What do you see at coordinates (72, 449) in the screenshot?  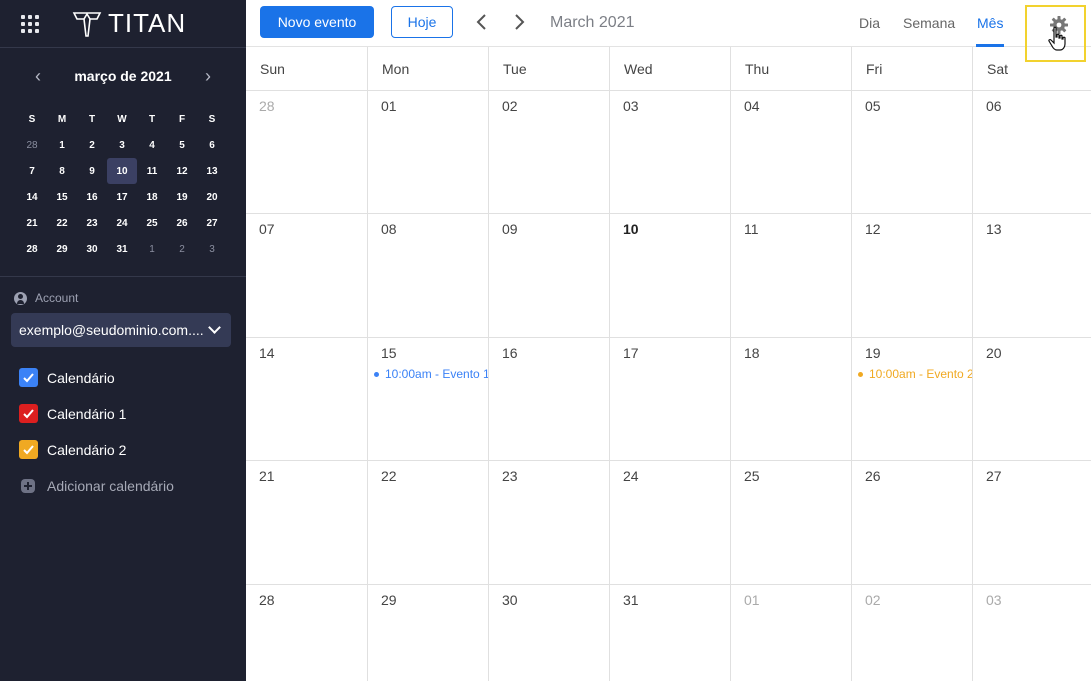 I see `calendar-toggle-calendario-2: Calendário 2` at bounding box center [72, 449].